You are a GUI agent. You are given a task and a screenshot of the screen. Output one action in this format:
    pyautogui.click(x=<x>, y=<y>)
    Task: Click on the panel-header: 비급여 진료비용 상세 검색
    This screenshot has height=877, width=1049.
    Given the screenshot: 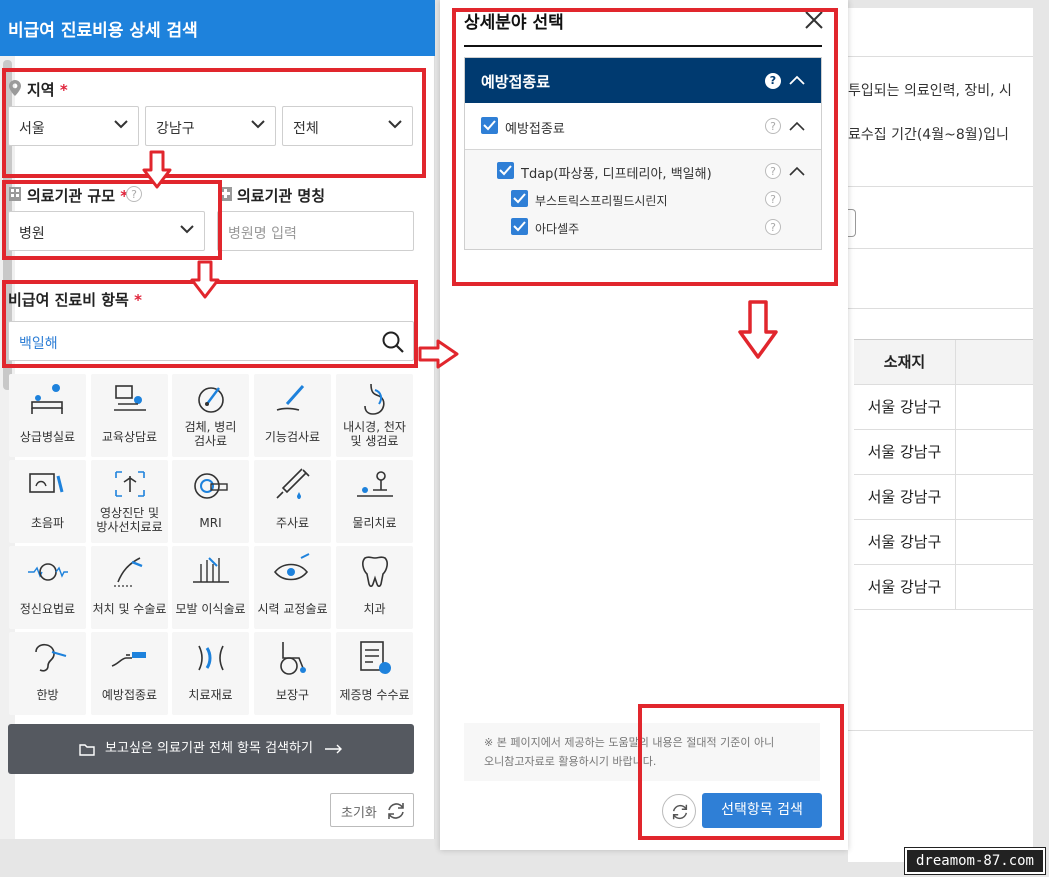 What is the action you would take?
    pyautogui.click(x=217, y=28)
    